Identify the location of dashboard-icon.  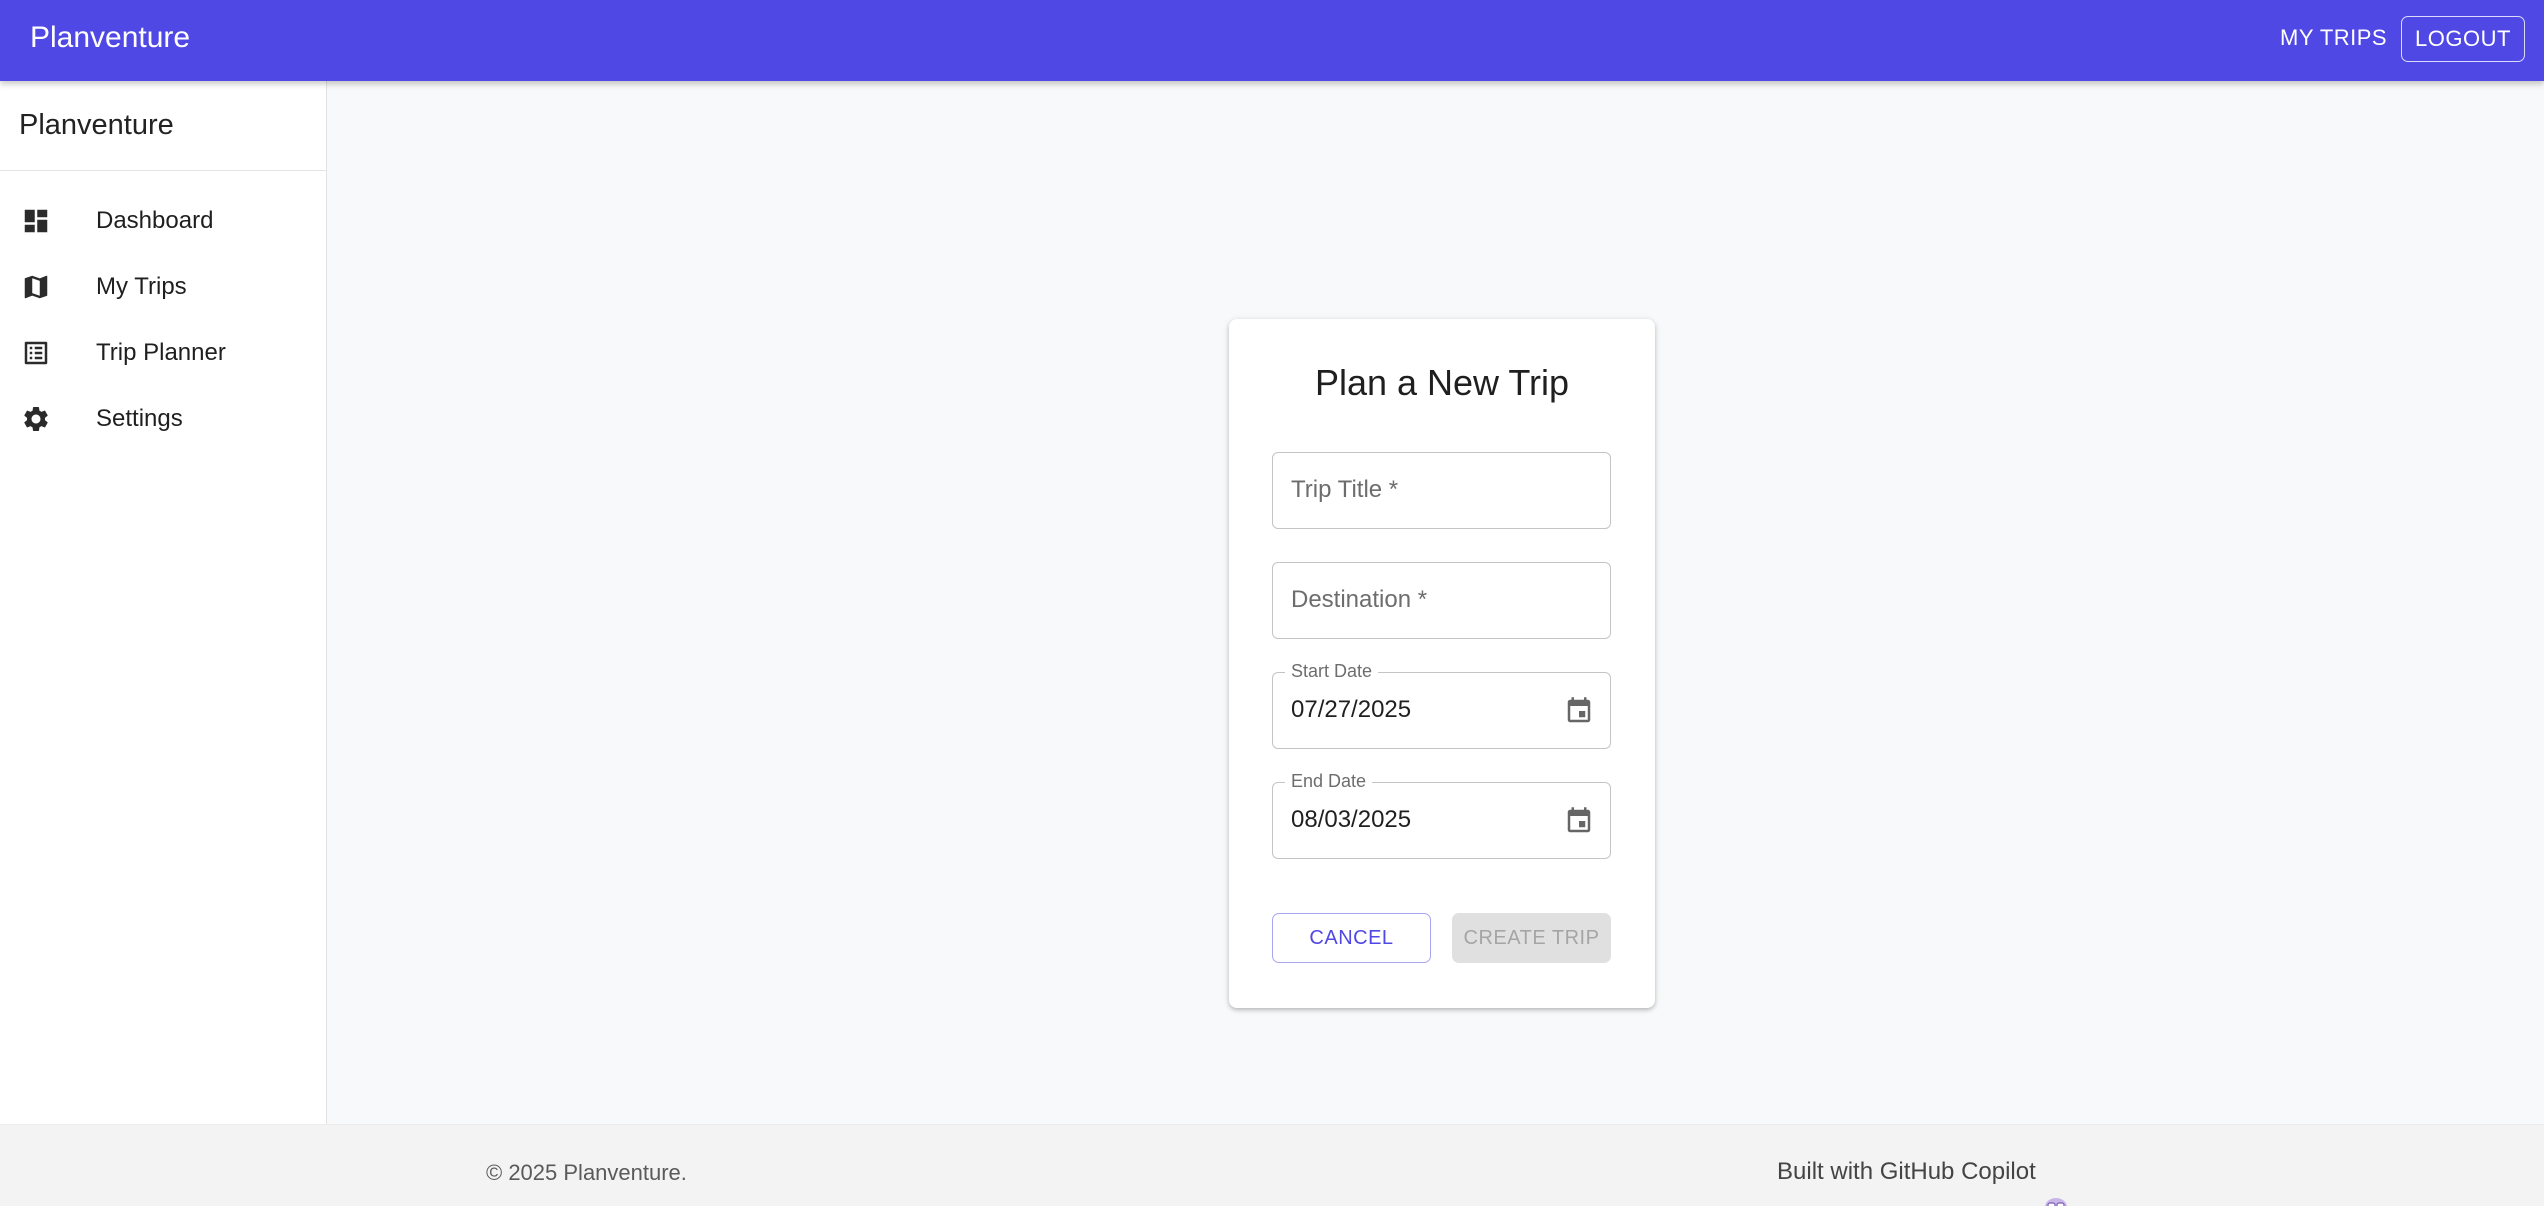
(48, 221).